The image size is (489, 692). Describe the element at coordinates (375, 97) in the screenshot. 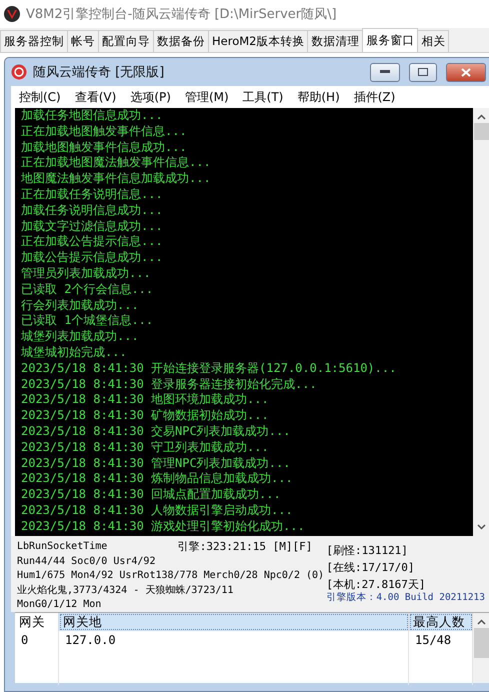

I see `menu-item: 插件(Z)` at that location.